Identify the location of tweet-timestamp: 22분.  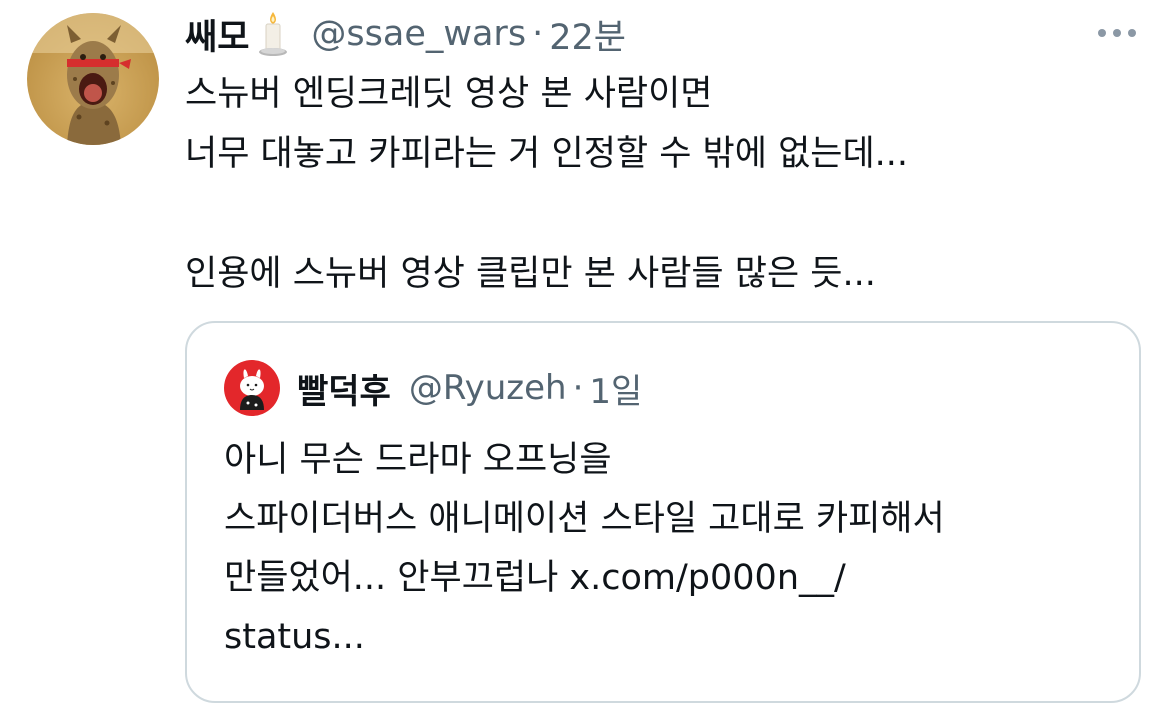
(587, 34).